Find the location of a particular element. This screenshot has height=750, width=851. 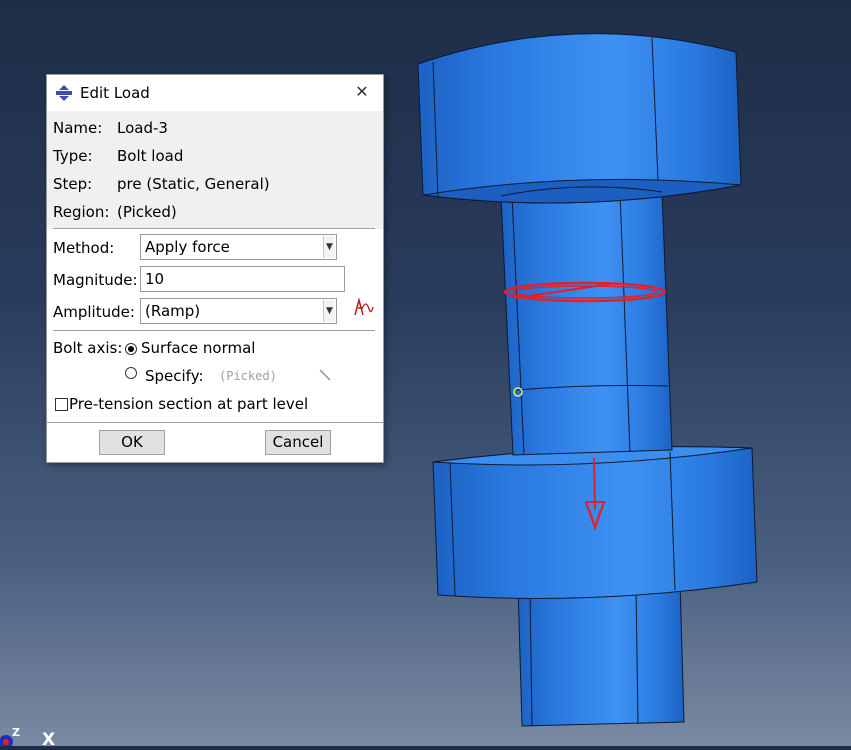

surface-normal-radio is located at coordinates (131, 349).